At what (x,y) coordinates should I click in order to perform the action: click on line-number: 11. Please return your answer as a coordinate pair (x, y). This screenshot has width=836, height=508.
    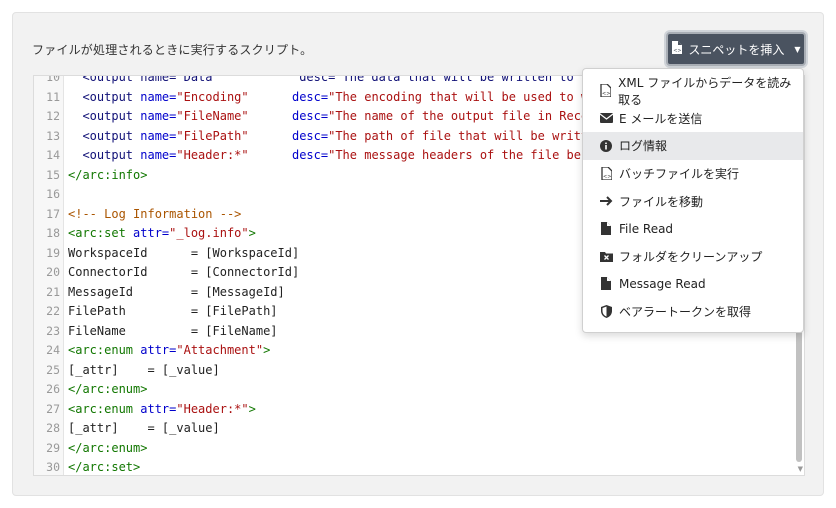
    Looking at the image, I should click on (53, 96).